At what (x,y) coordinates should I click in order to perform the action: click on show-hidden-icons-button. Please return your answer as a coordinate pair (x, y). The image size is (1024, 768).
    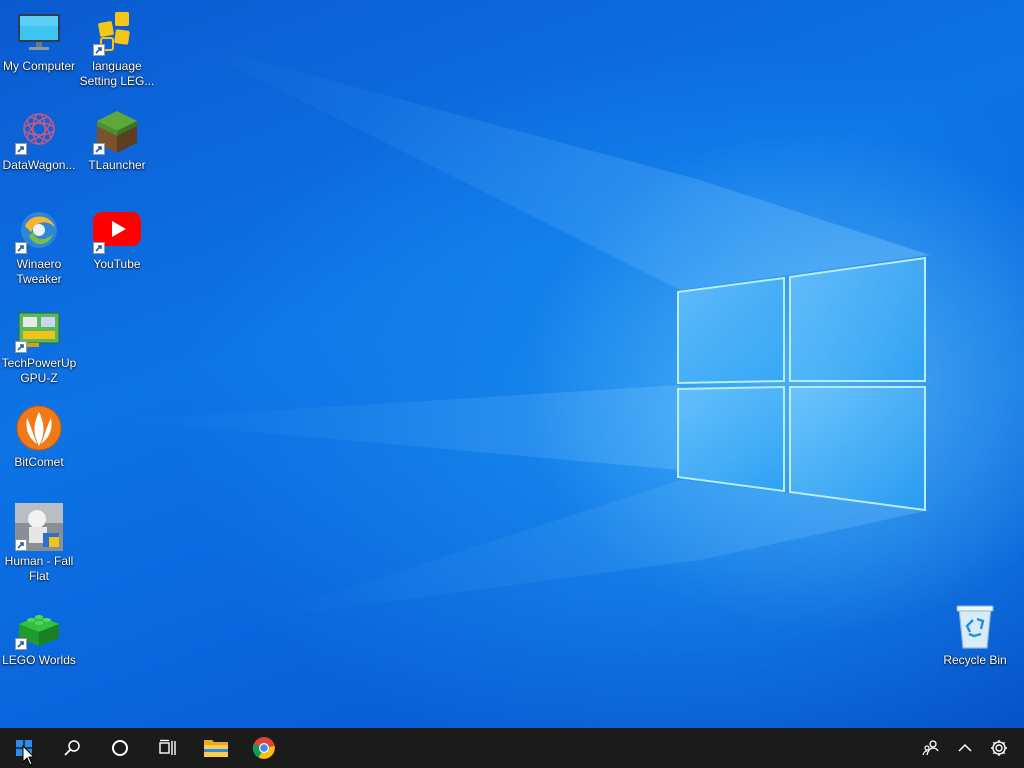
    Looking at the image, I should click on (965, 748).